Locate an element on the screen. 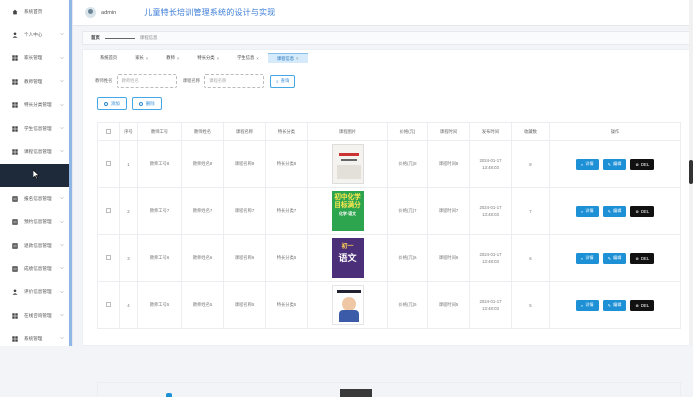 The width and height of the screenshot is (693, 397). sidebar-item-label: 评价信息管理 is located at coordinates (38, 292).